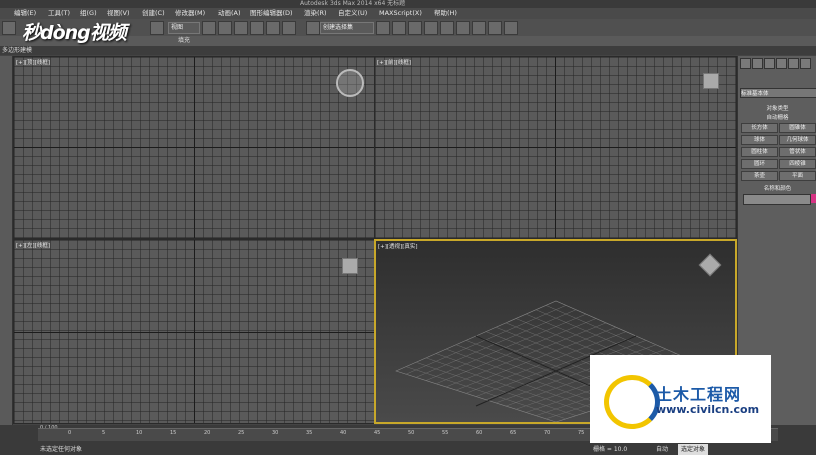  I want to click on menu-customize: 自定义(U), so click(352, 13).